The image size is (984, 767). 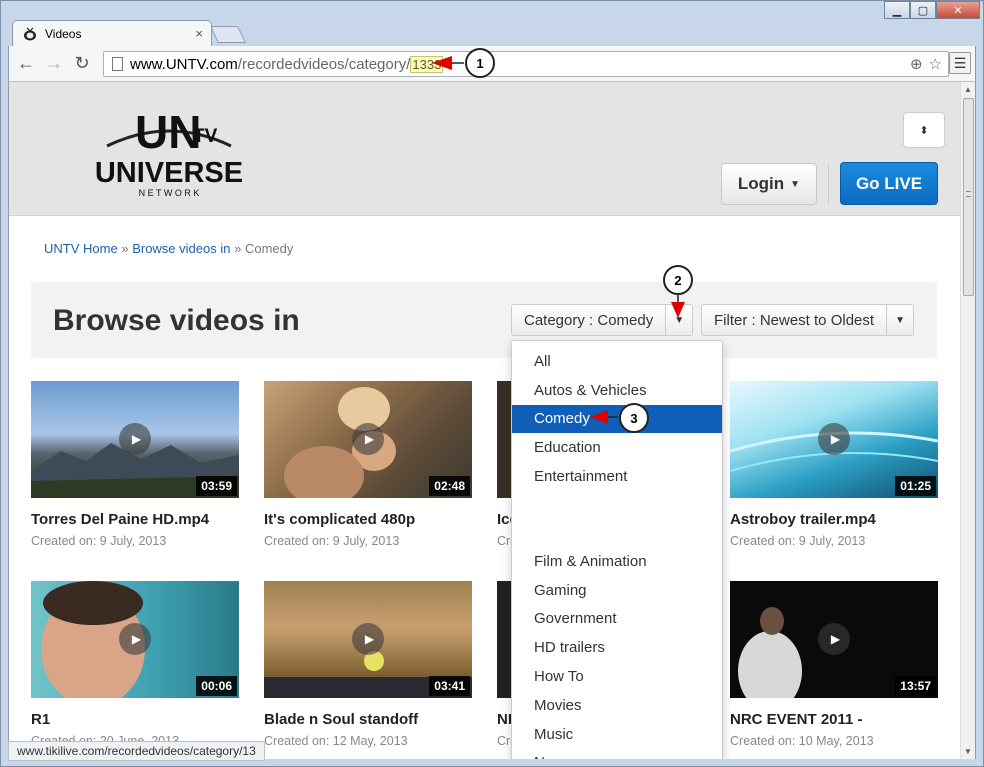 I want to click on annotation-arrows, so click(x=558, y=240).